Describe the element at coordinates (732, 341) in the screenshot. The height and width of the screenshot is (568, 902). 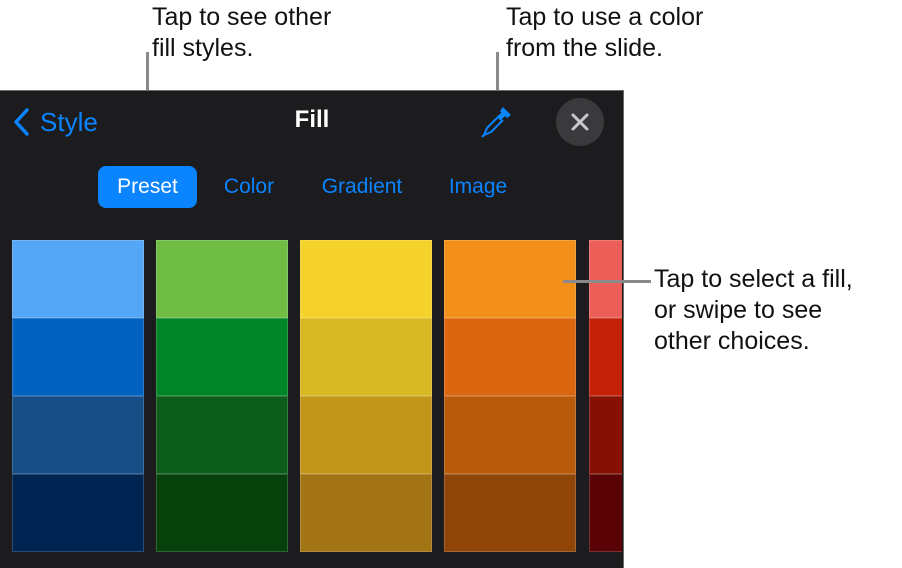
I see `callout-text-line: other choices.` at that location.